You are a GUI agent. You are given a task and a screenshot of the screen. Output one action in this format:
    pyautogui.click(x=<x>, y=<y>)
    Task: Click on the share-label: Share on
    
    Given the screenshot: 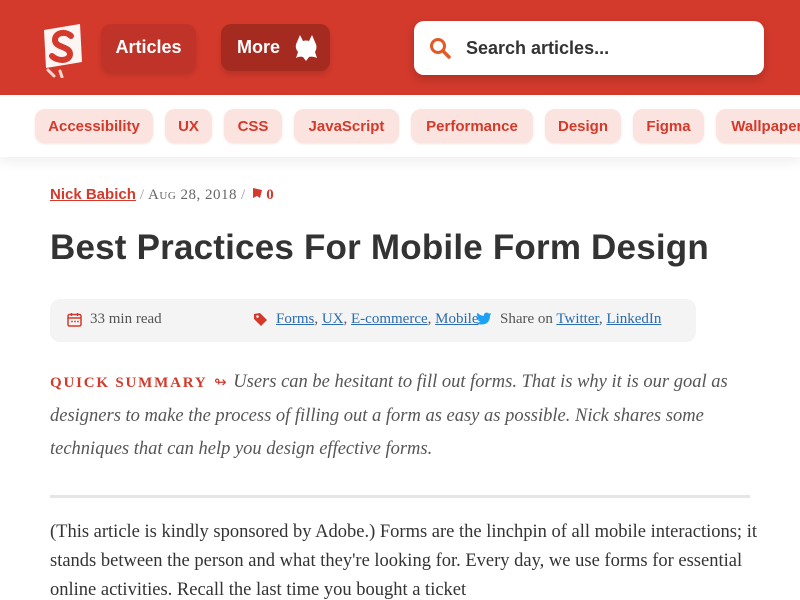 What is the action you would take?
    pyautogui.click(x=526, y=319)
    